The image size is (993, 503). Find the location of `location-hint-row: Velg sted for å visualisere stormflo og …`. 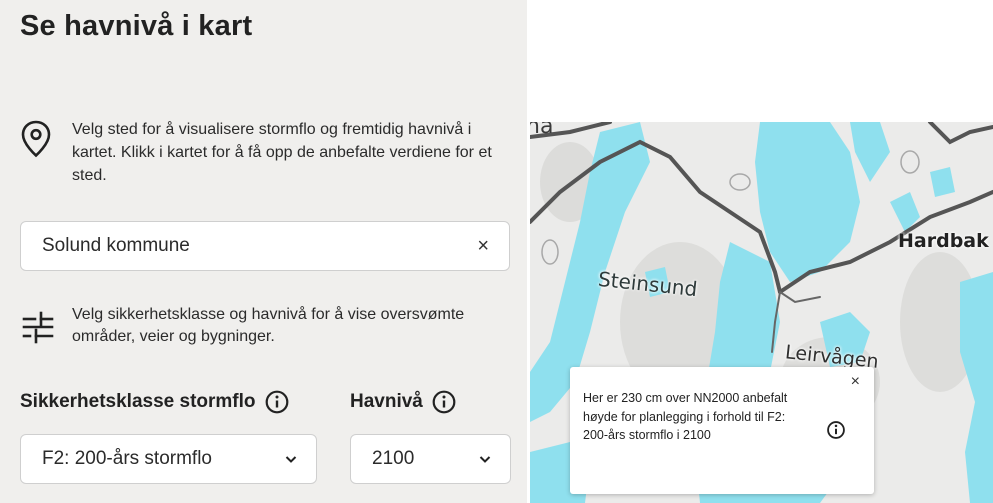

location-hint-row: Velg sted for å visualisere stormflo og … is located at coordinates (260, 152).